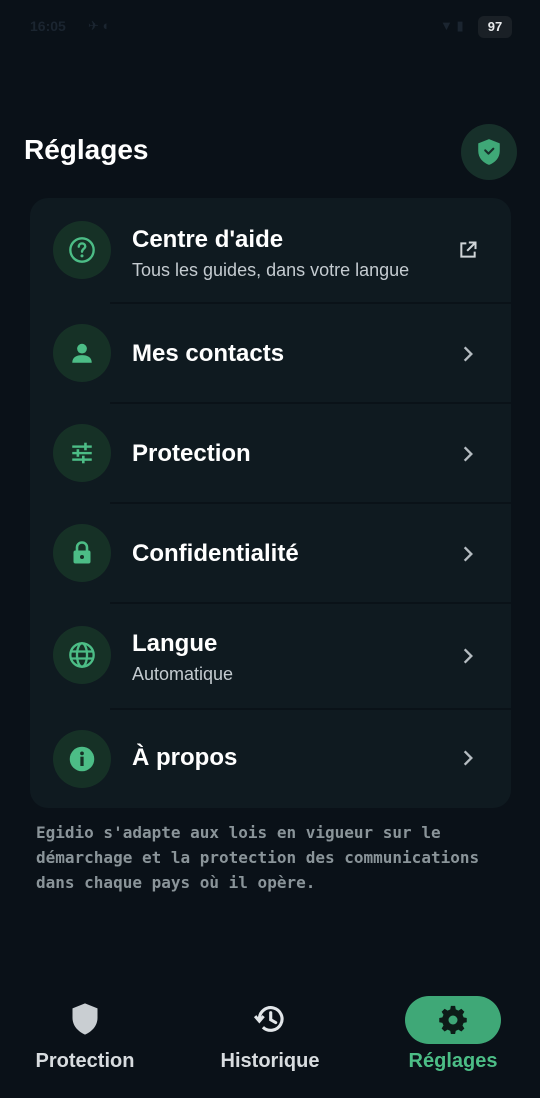  What do you see at coordinates (185, 757) in the screenshot?
I see `menu-item-label: À propos` at bounding box center [185, 757].